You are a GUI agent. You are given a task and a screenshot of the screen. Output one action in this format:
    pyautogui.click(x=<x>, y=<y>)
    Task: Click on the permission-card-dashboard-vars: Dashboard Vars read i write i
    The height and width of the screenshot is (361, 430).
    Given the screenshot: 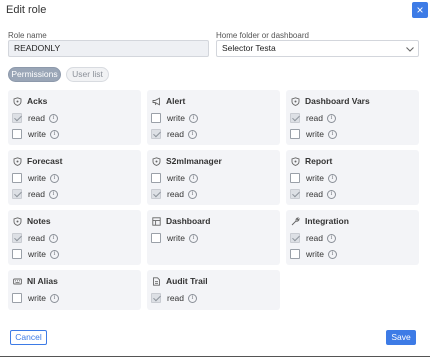 What is the action you would take?
    pyautogui.click(x=352, y=117)
    